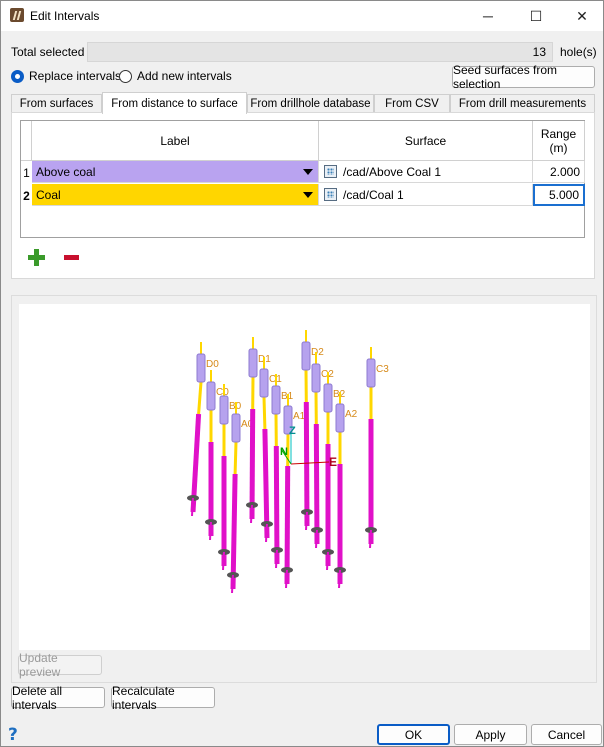 This screenshot has height=747, width=604. What do you see at coordinates (175, 195) in the screenshot?
I see `label-dropdown: Coal` at bounding box center [175, 195].